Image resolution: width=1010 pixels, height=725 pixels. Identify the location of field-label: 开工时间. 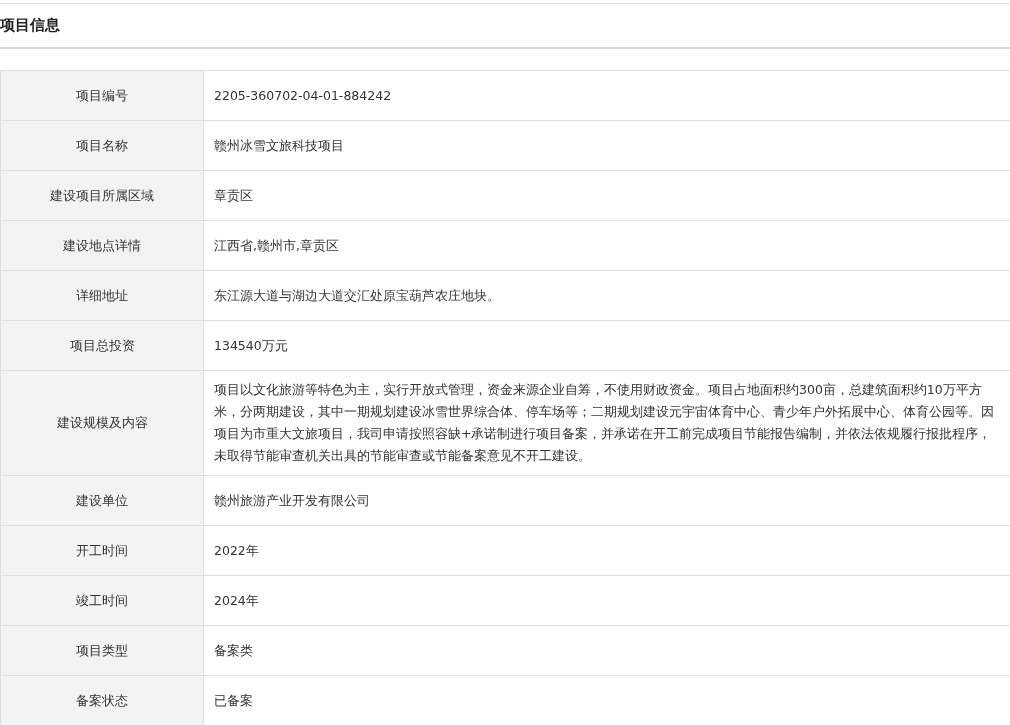
(102, 550).